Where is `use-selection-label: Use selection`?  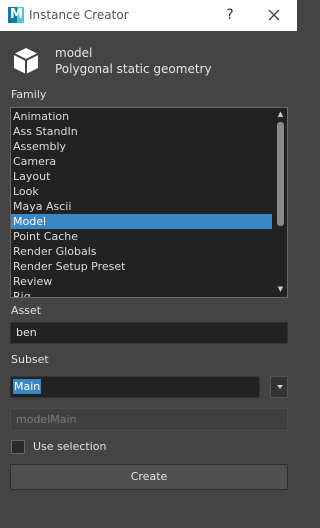
use-selection-label: Use selection is located at coordinates (70, 446).